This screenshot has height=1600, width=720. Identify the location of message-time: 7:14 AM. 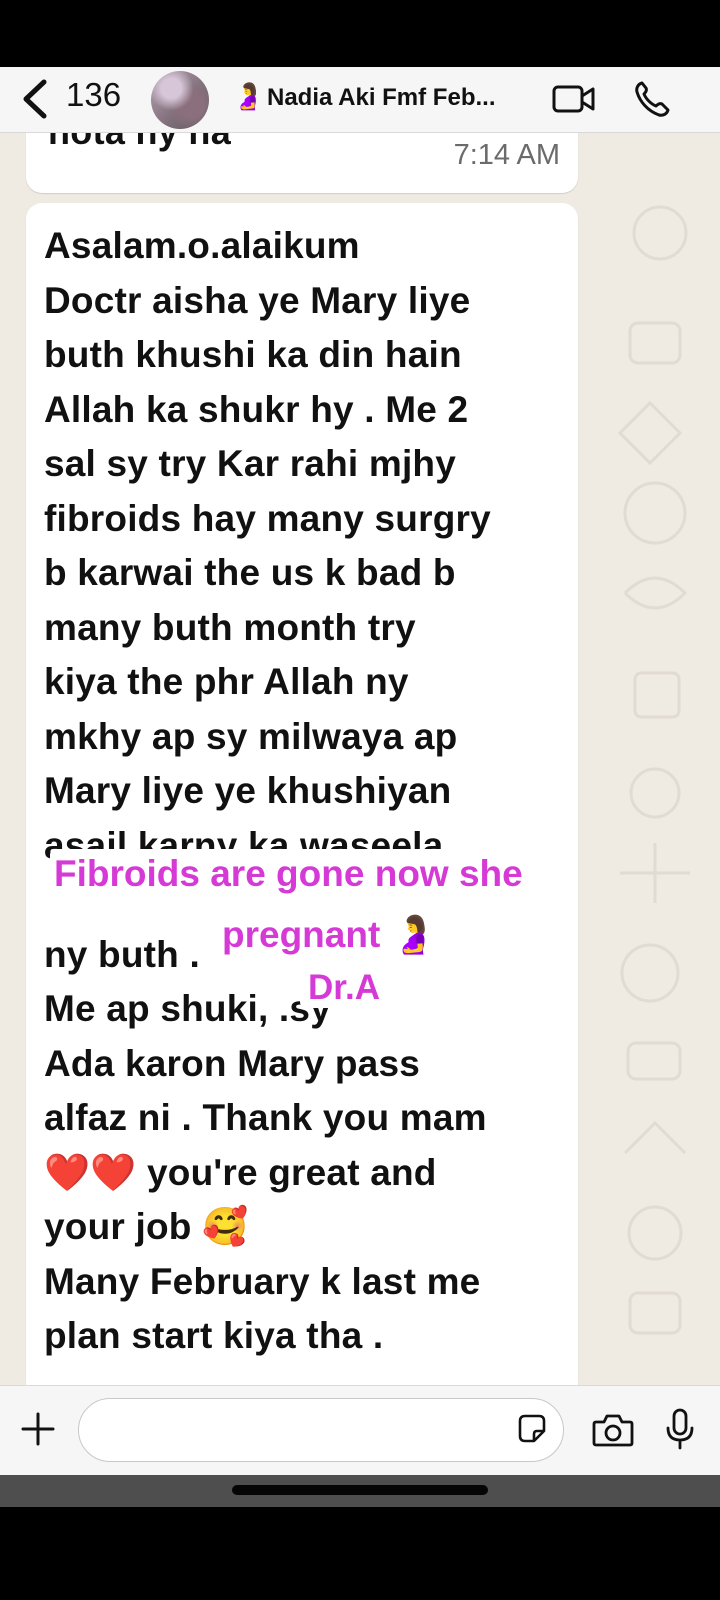
(506, 155).